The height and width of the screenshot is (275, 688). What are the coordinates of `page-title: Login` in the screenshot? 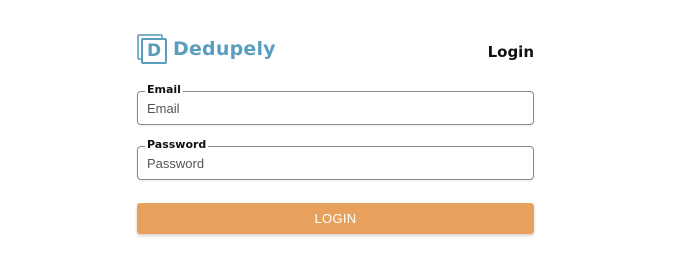 It's located at (510, 52).